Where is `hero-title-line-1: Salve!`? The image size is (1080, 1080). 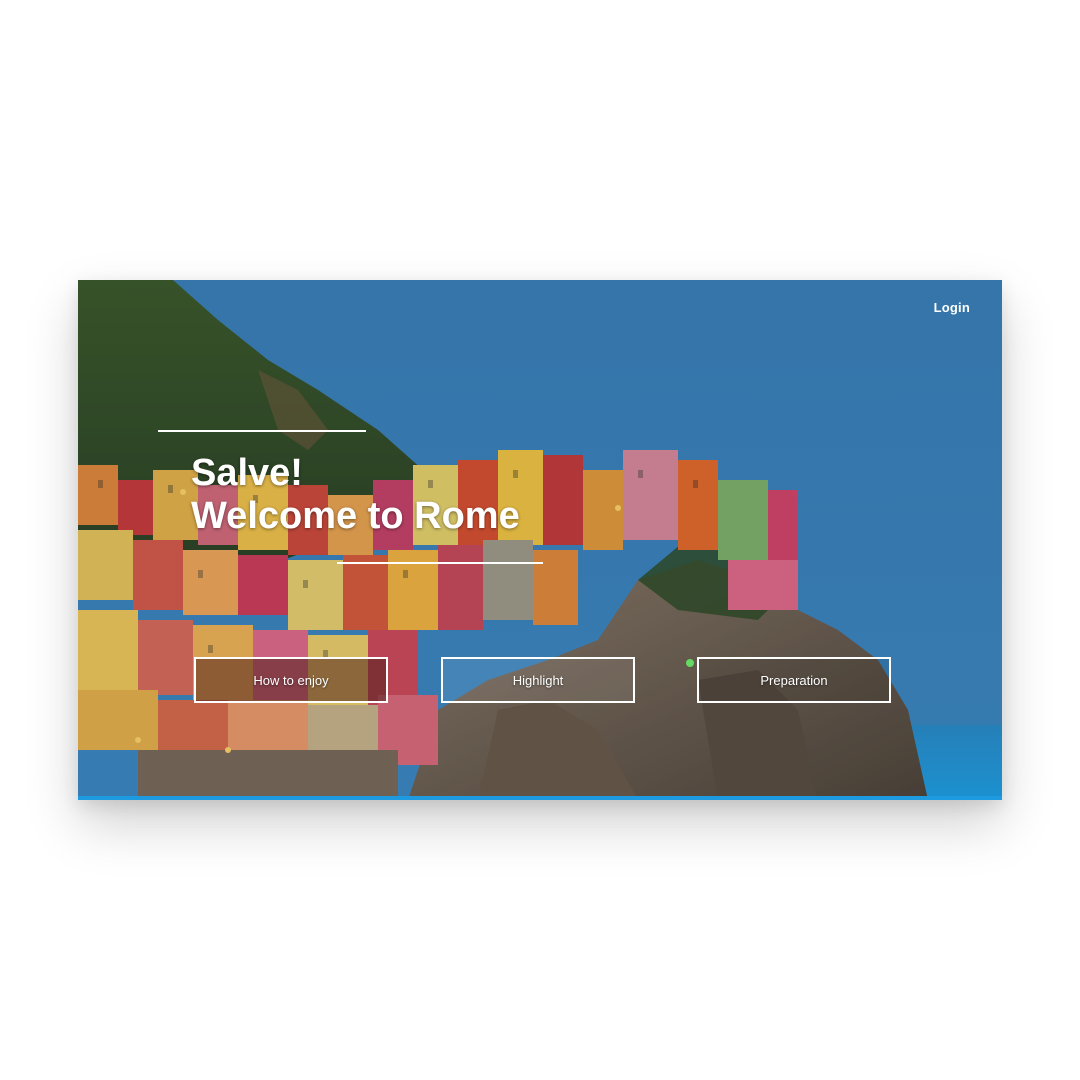
hero-title-line-1: Salve! is located at coordinates (247, 473).